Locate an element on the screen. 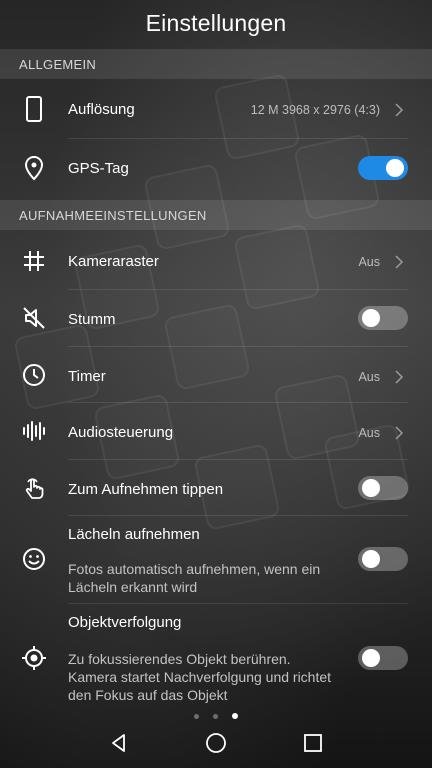 The image size is (432, 768). speaker-muted-icon is located at coordinates (34, 318).